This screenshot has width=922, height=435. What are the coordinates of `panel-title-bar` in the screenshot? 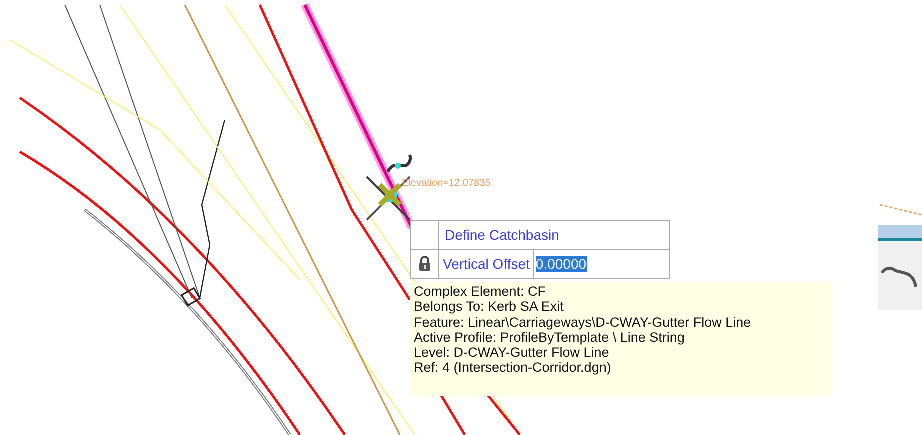 It's located at (900, 233).